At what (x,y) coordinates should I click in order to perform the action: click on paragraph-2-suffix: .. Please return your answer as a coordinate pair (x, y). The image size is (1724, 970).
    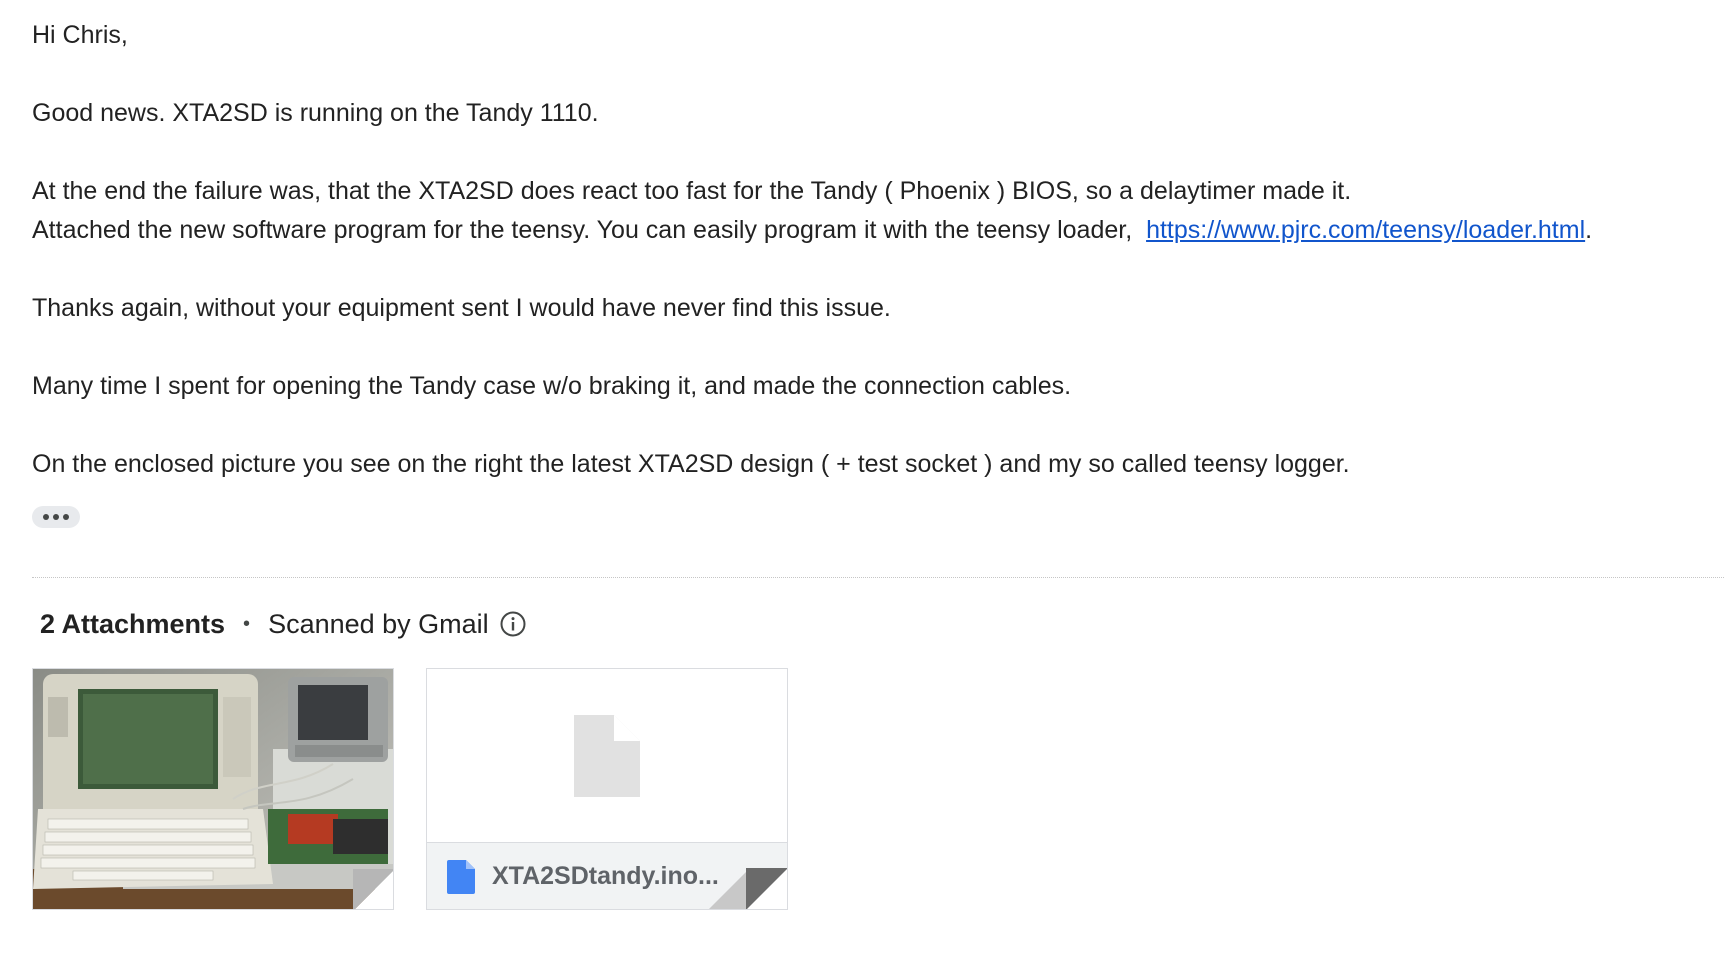
    Looking at the image, I should click on (1589, 230).